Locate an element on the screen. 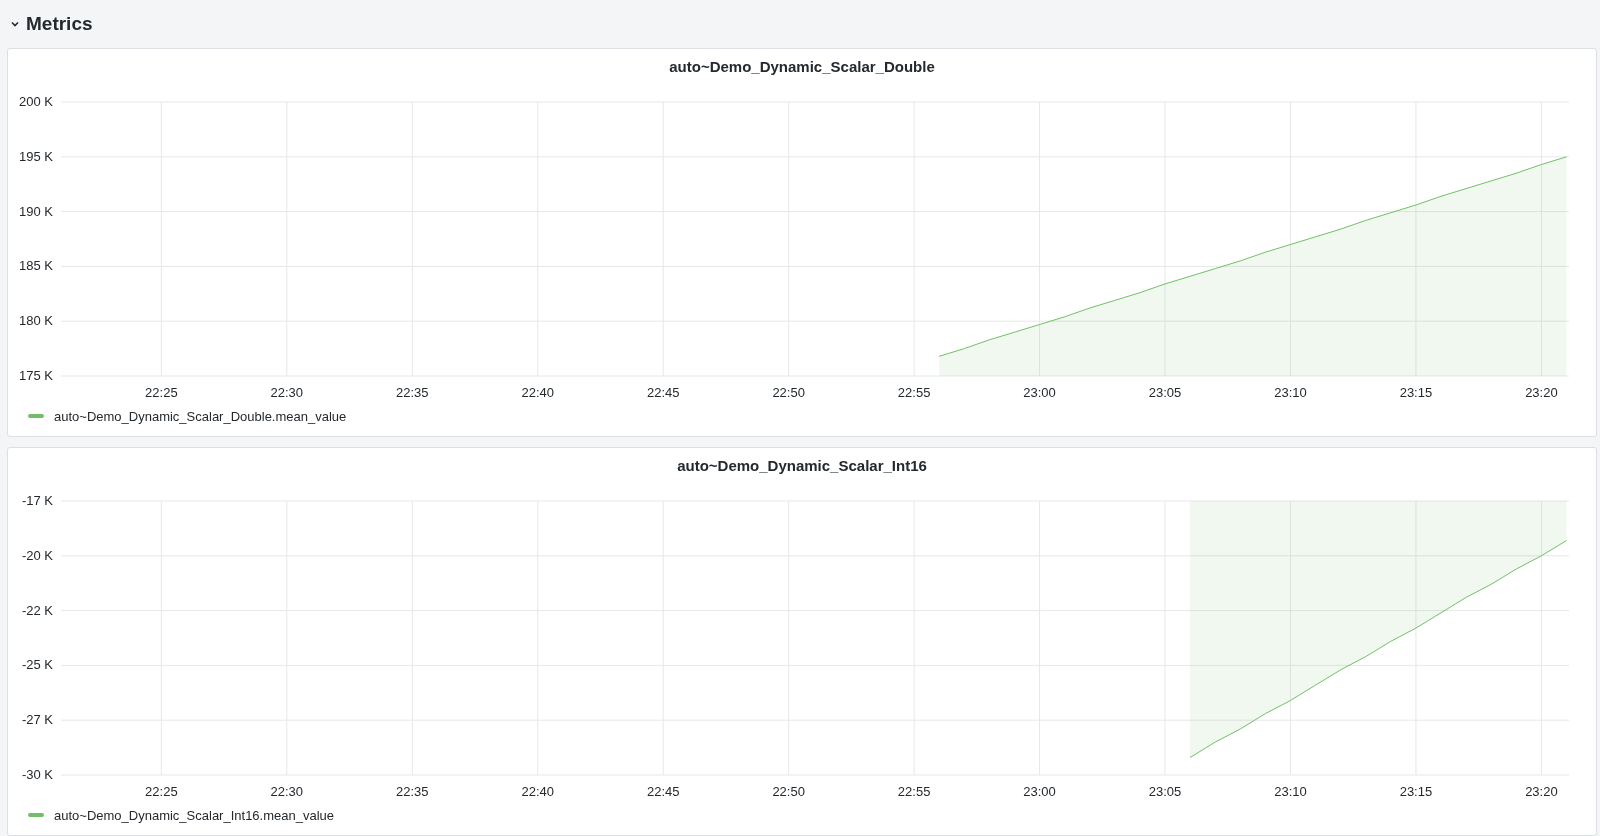 Image resolution: width=1600 pixels, height=836 pixels. legend-label: auto~Demo_Dynamic_Scalar_Double.mean_value is located at coordinates (200, 416).